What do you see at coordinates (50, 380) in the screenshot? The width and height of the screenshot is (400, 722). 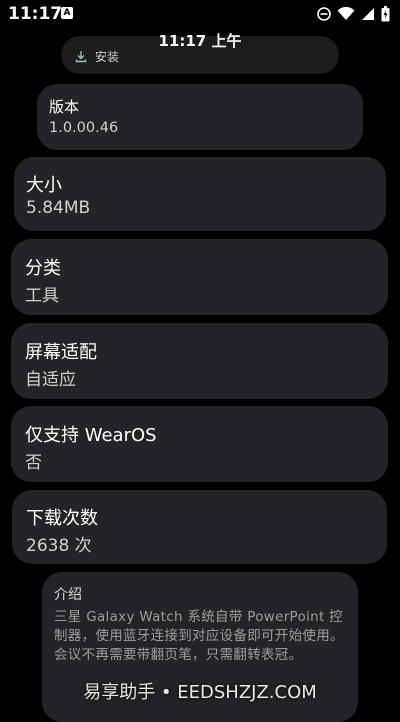 I see `screen-adapt-value: 自适应` at bounding box center [50, 380].